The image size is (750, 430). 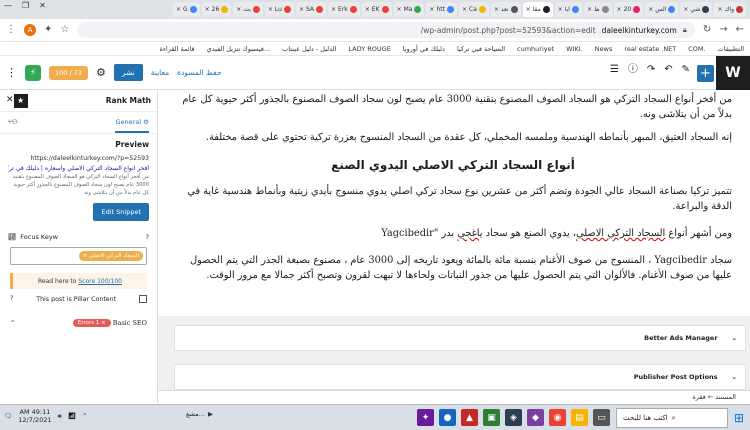 I want to click on rankmath-score-button: 100 / 73, so click(x=68, y=72).